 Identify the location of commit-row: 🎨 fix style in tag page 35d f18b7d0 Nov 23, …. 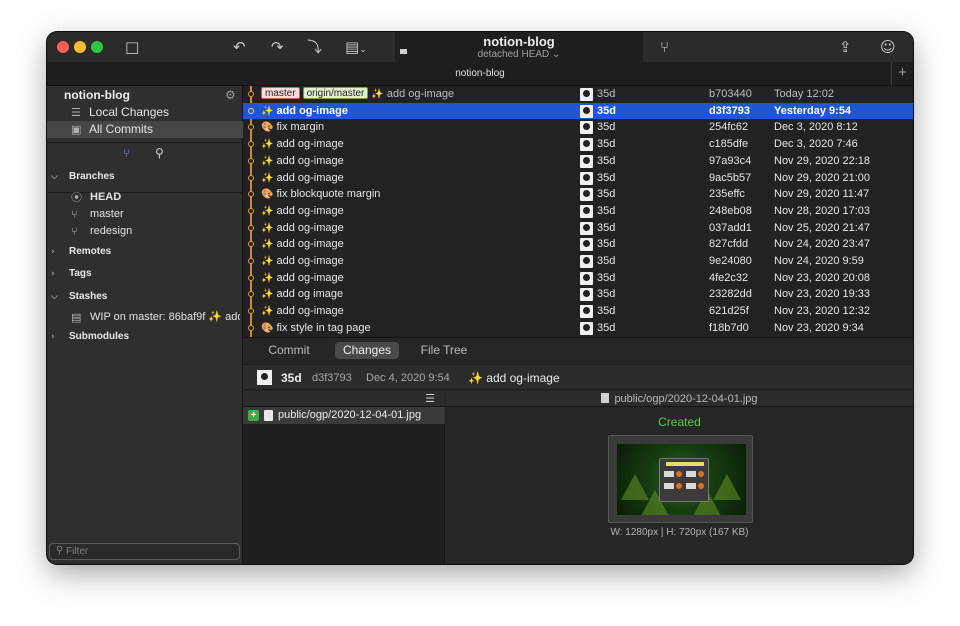
(578, 328).